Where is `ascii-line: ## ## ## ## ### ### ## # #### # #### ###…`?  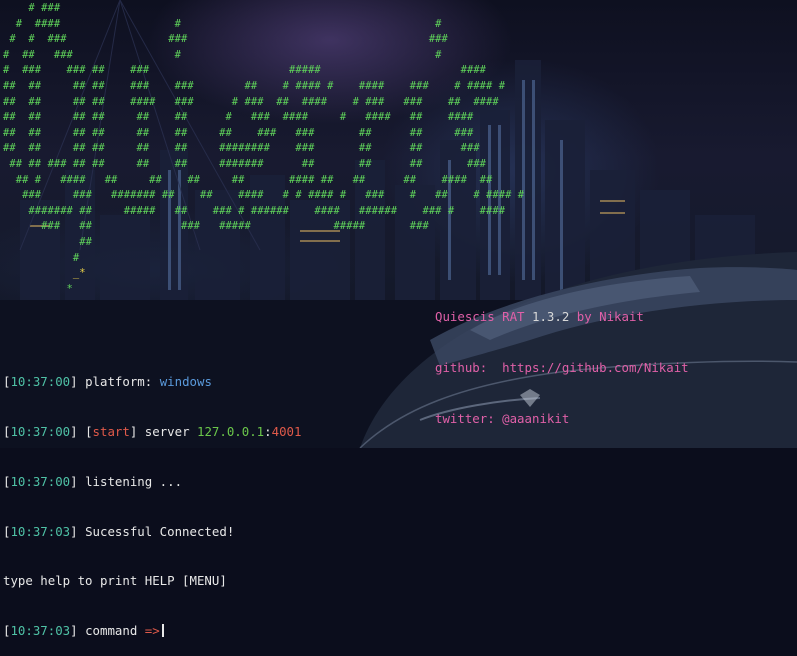
ascii-line: ## ## ## ## ### ### ## # #### # #### ###… is located at coordinates (254, 85).